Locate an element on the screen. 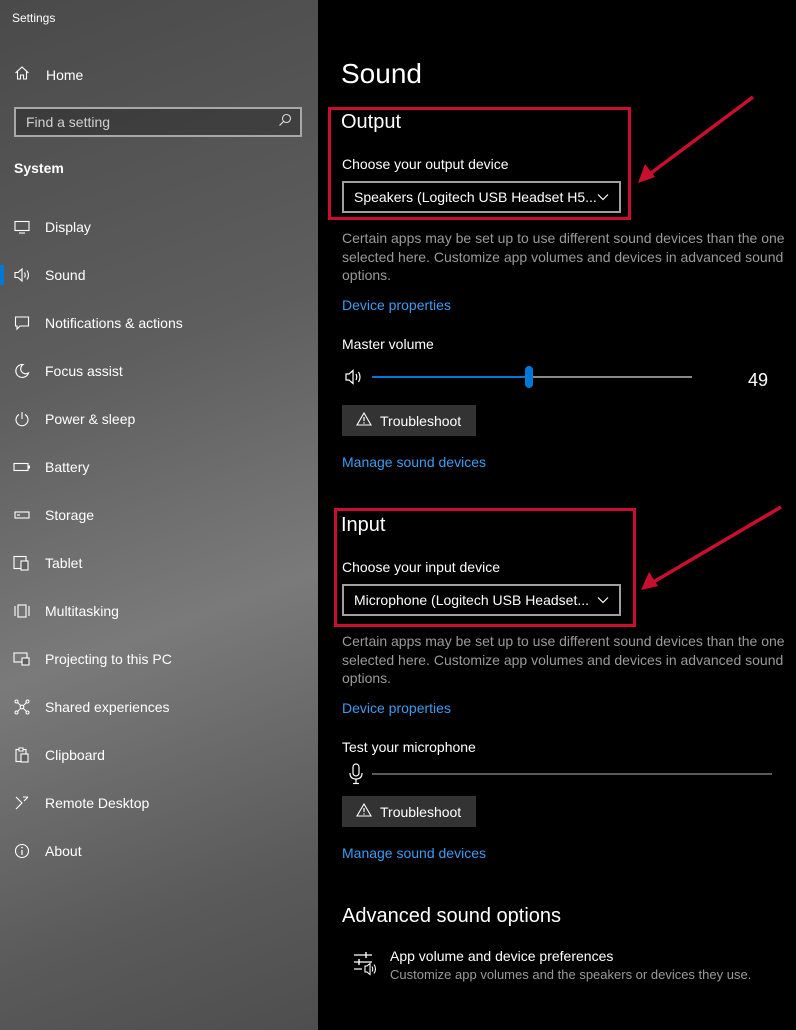 This screenshot has height=1030, width=796. sidebar-item-power-sleep: Power & sleep is located at coordinates (159, 419).